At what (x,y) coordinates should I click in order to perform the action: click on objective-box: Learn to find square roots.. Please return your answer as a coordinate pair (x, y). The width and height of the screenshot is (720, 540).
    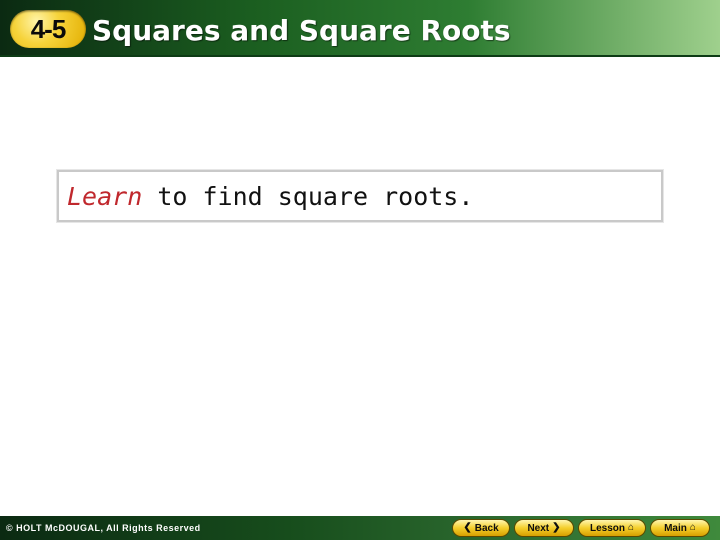
    Looking at the image, I should click on (360, 196).